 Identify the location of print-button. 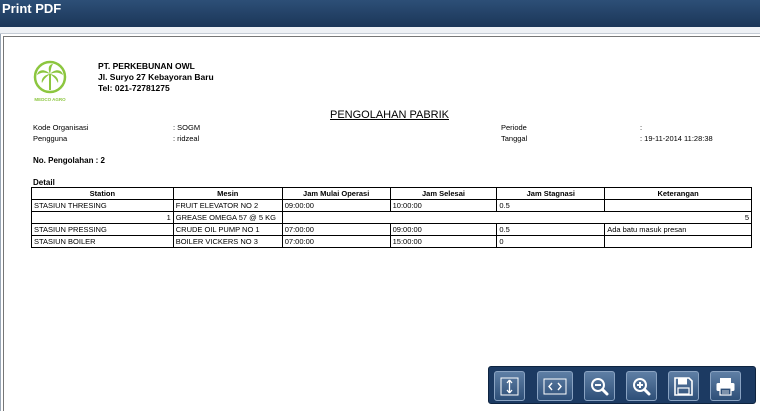
(725, 386).